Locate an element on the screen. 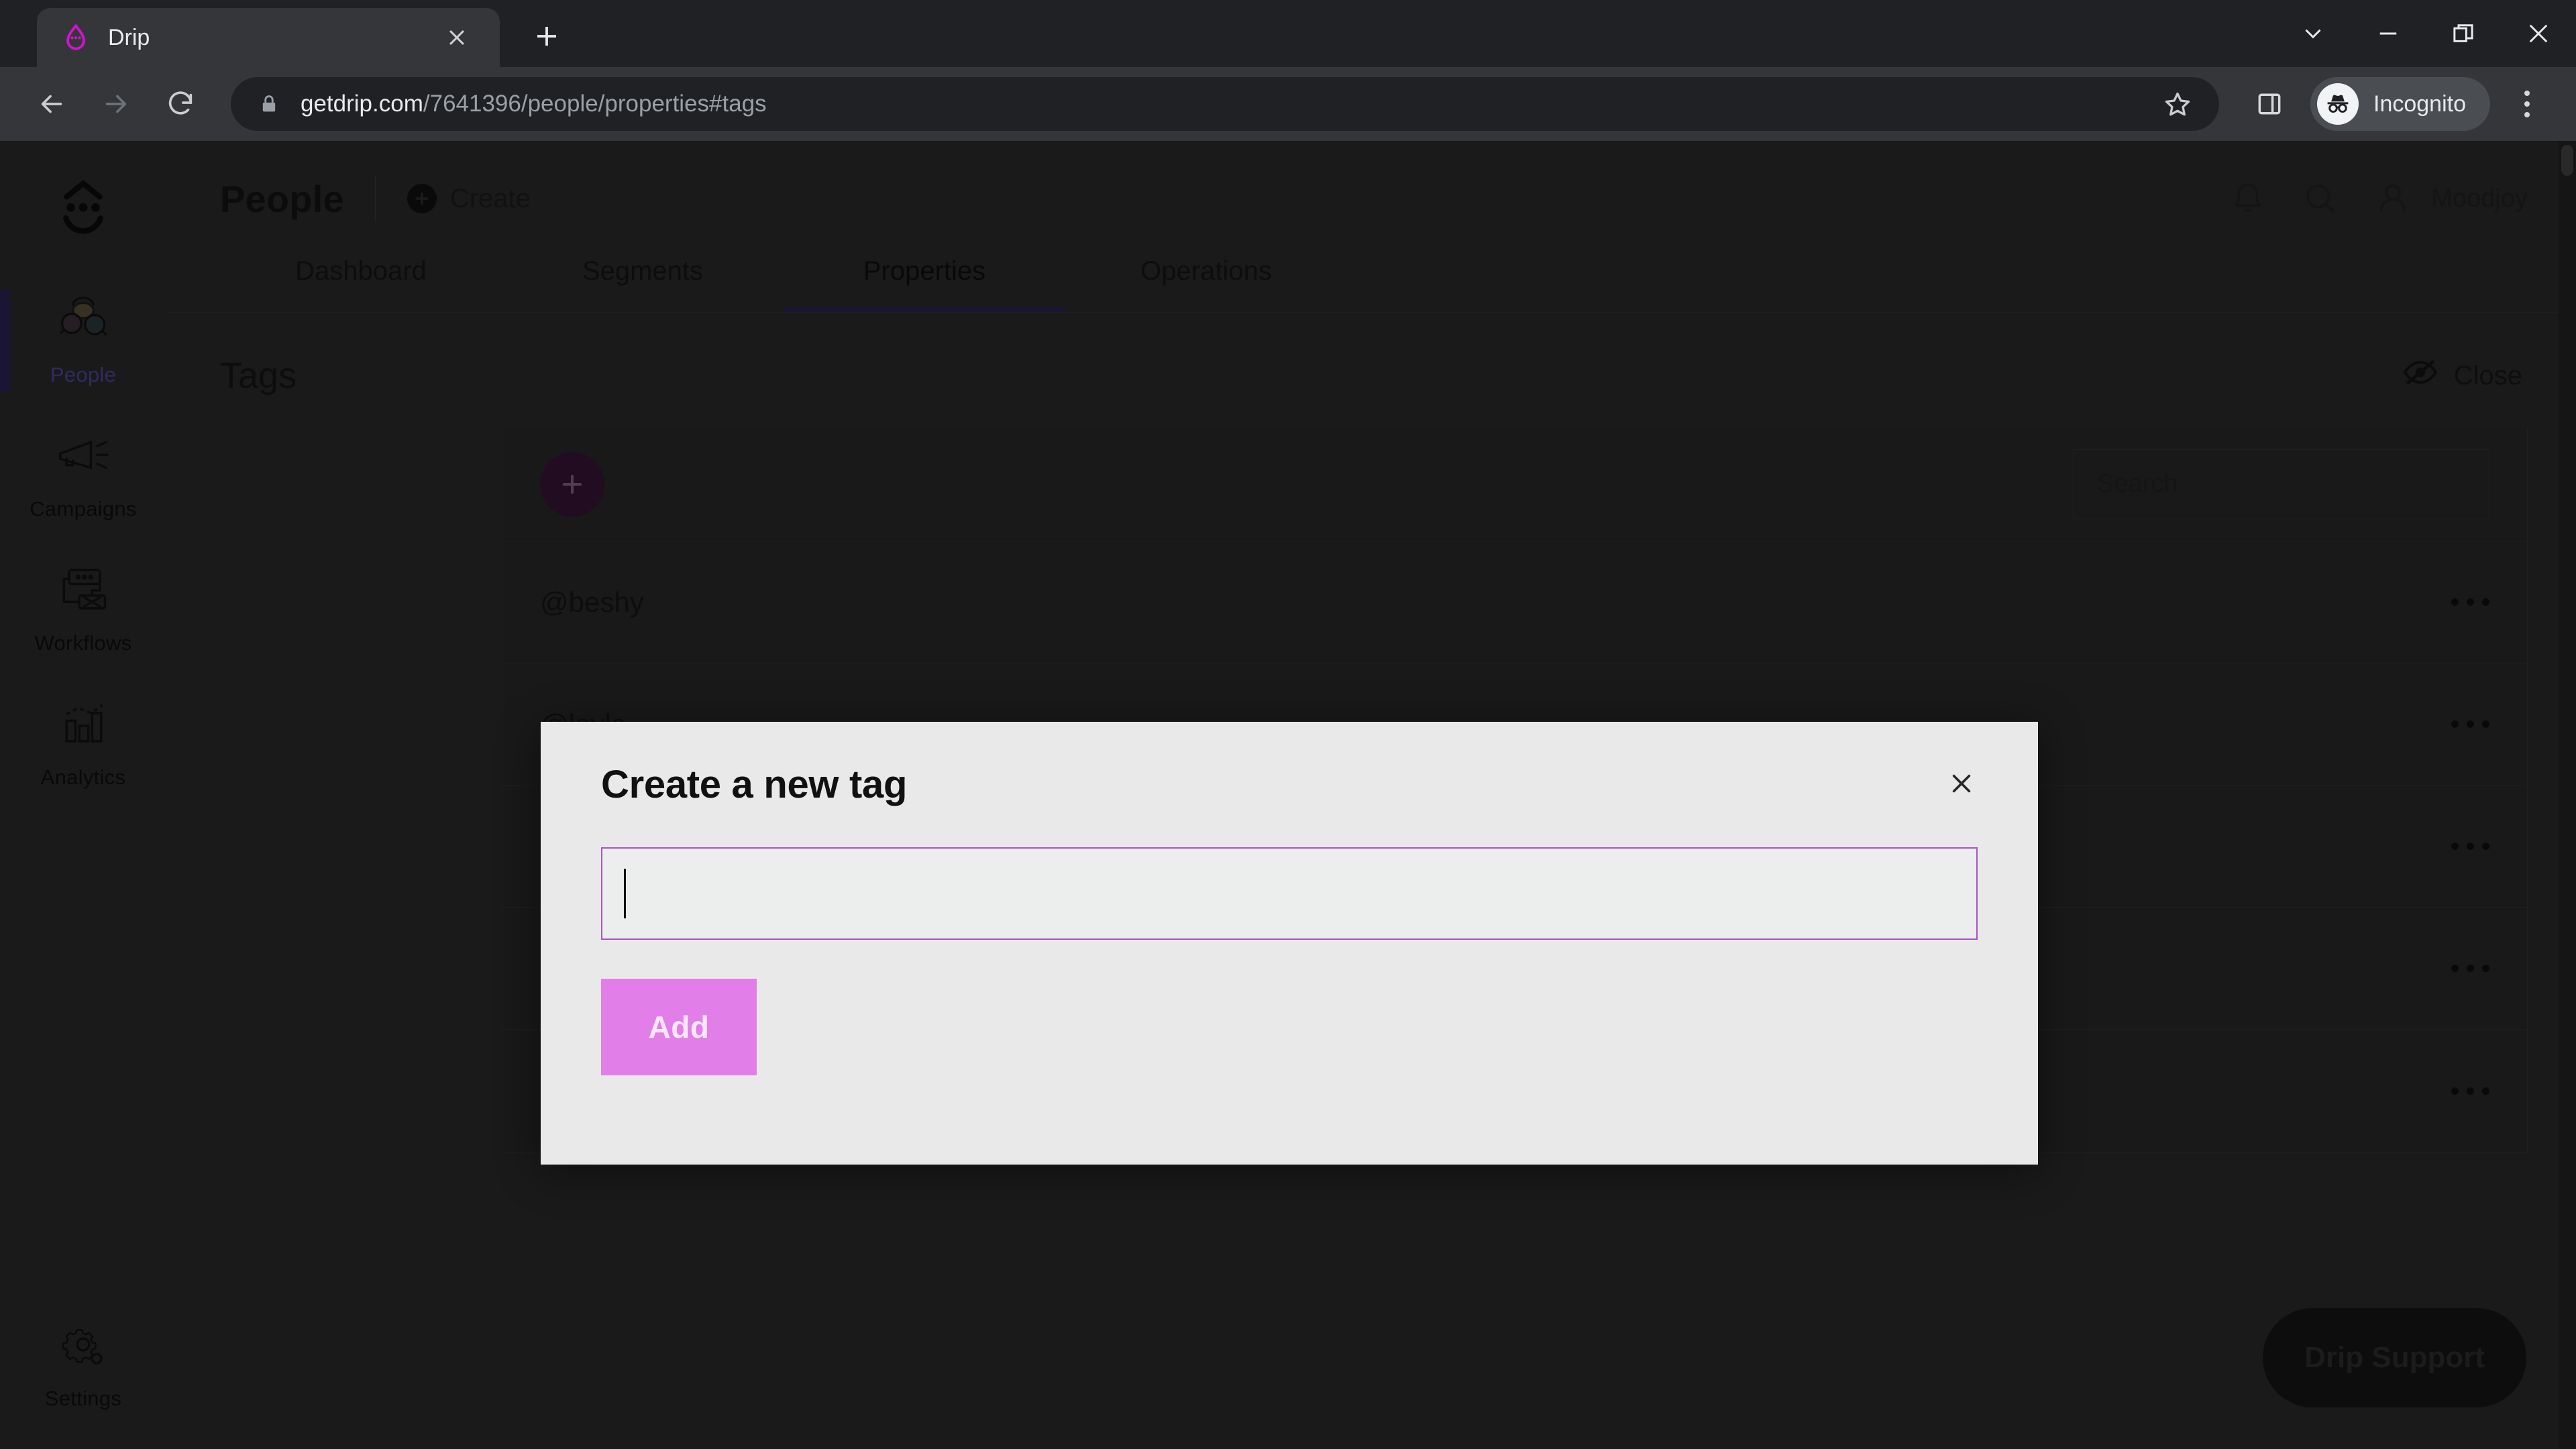  url-path: /7641396/people/properties#tags is located at coordinates (595, 104).